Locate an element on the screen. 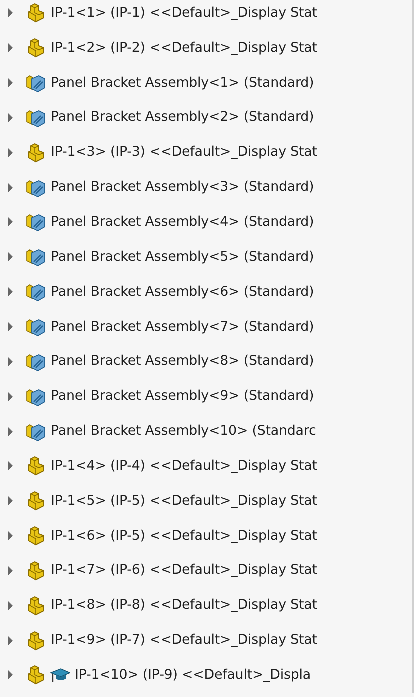  tree-item-label: Panel Bracket Assembly<2> (Standard) is located at coordinates (182, 118).